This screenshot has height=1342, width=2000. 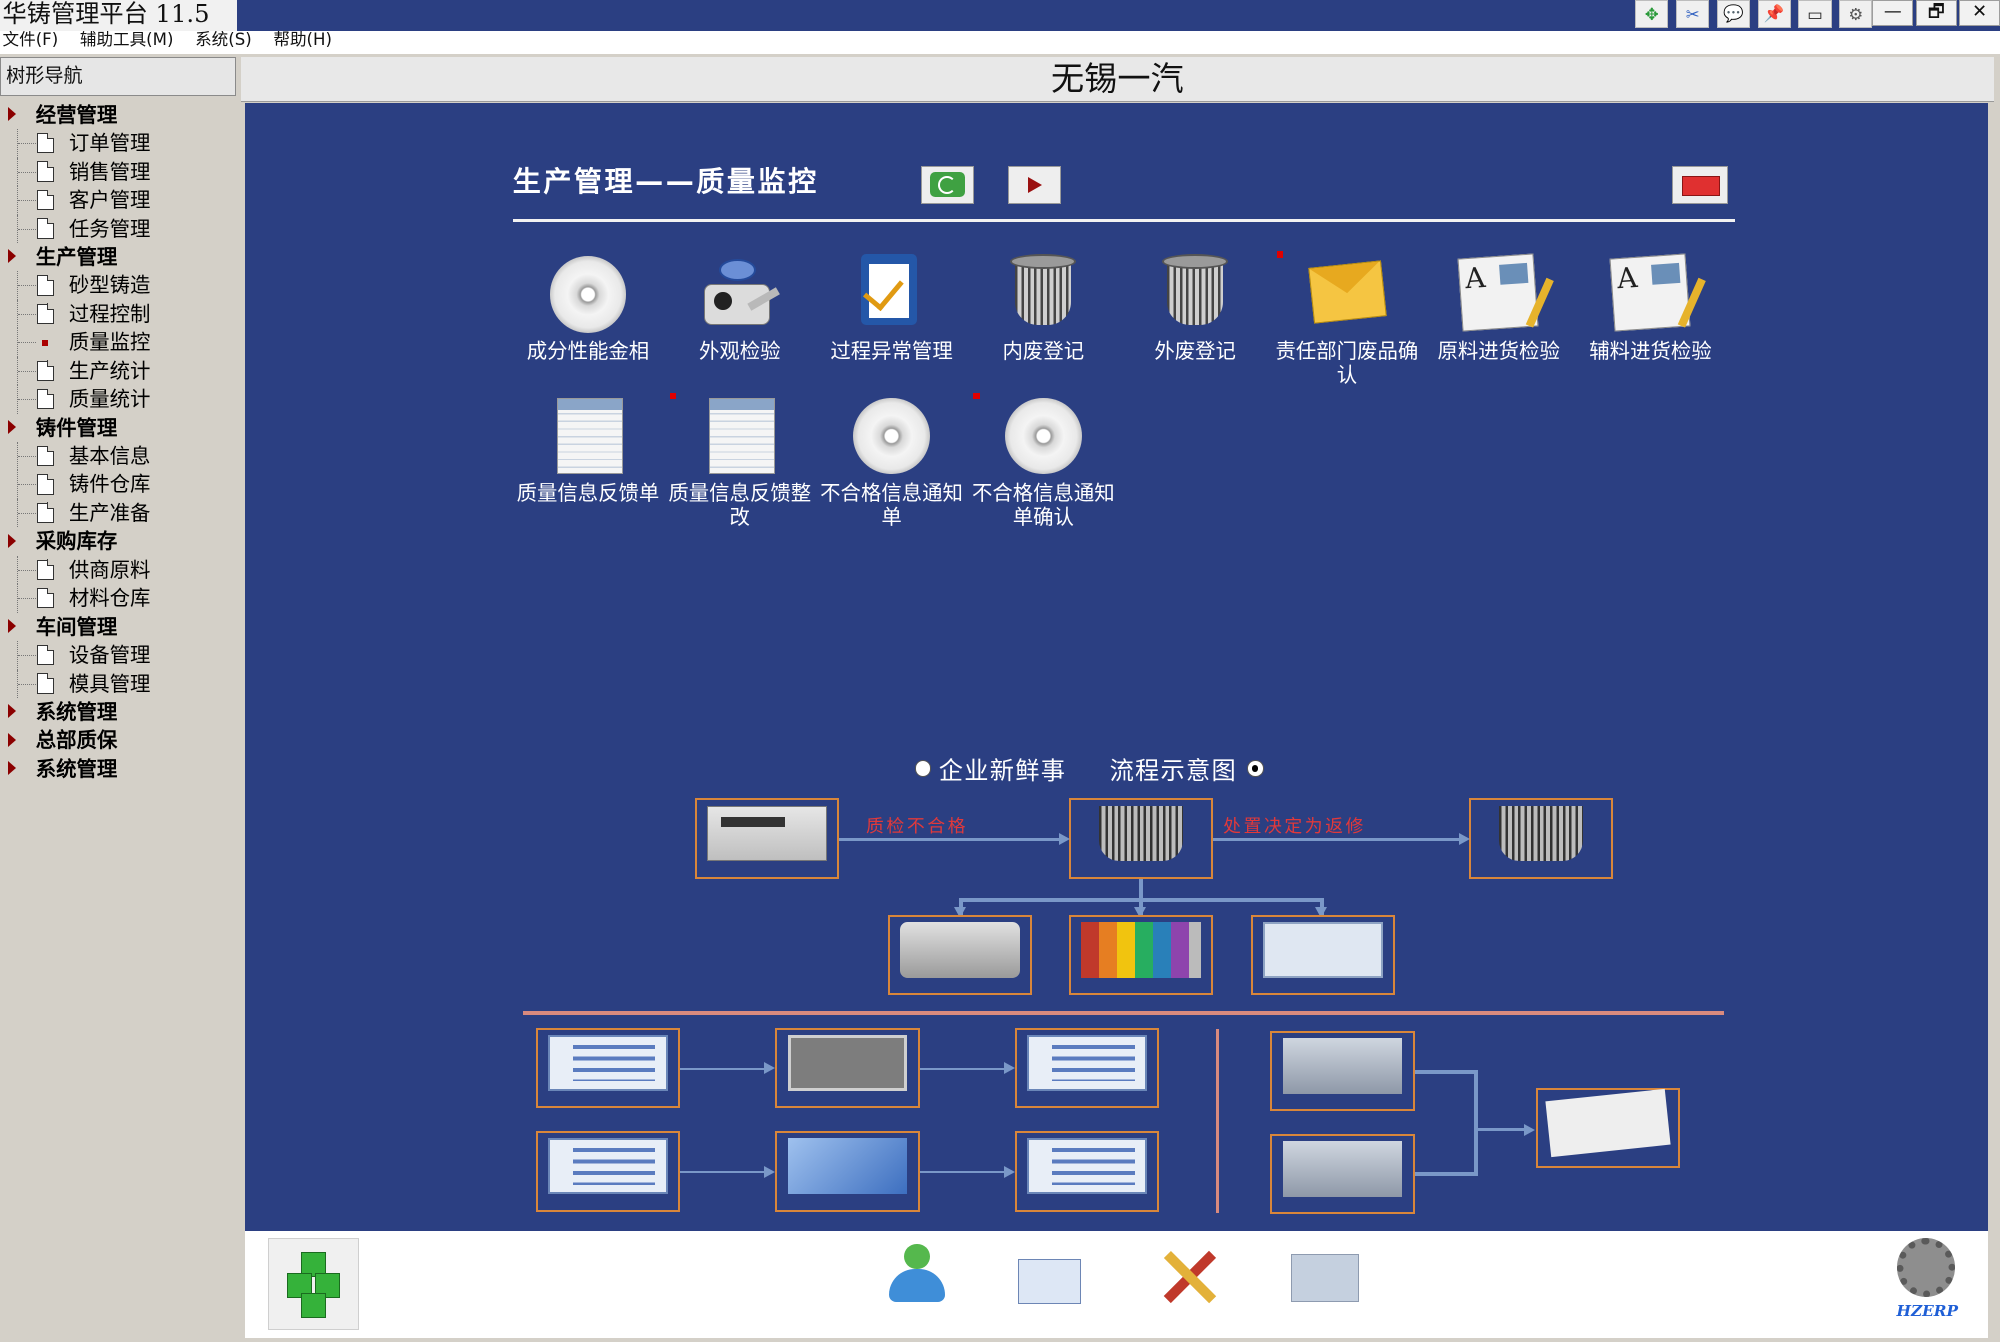 I want to click on window-icon: ▭, so click(x=1815, y=14).